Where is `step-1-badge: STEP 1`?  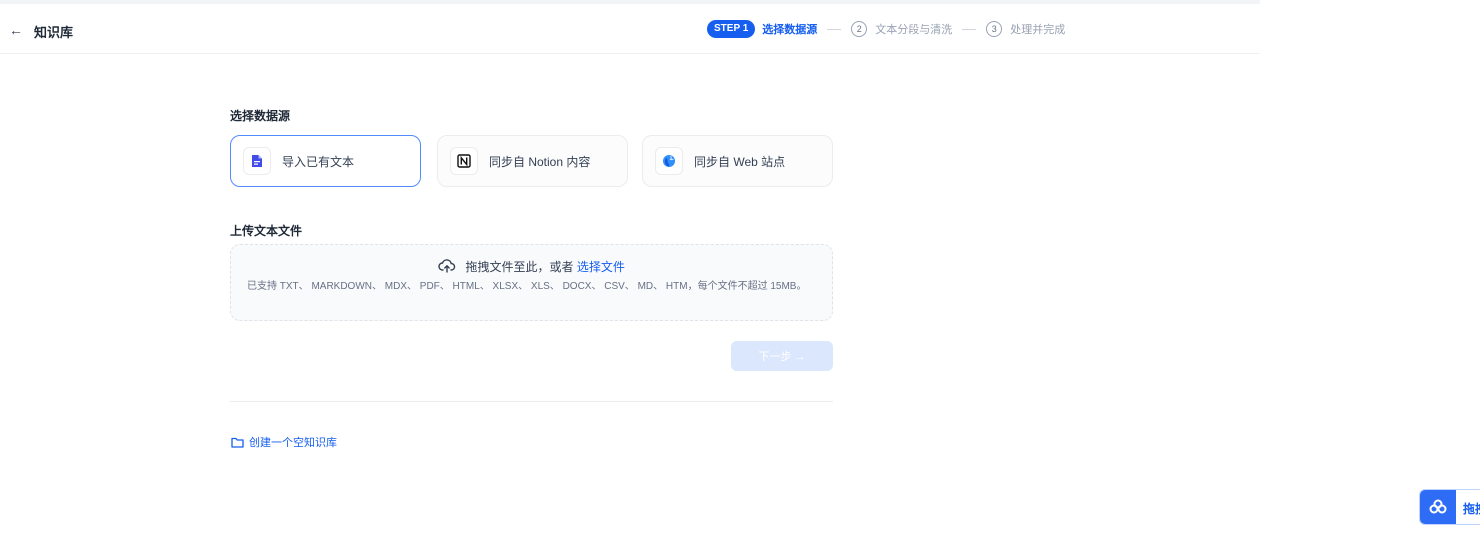 step-1-badge: STEP 1 is located at coordinates (731, 29).